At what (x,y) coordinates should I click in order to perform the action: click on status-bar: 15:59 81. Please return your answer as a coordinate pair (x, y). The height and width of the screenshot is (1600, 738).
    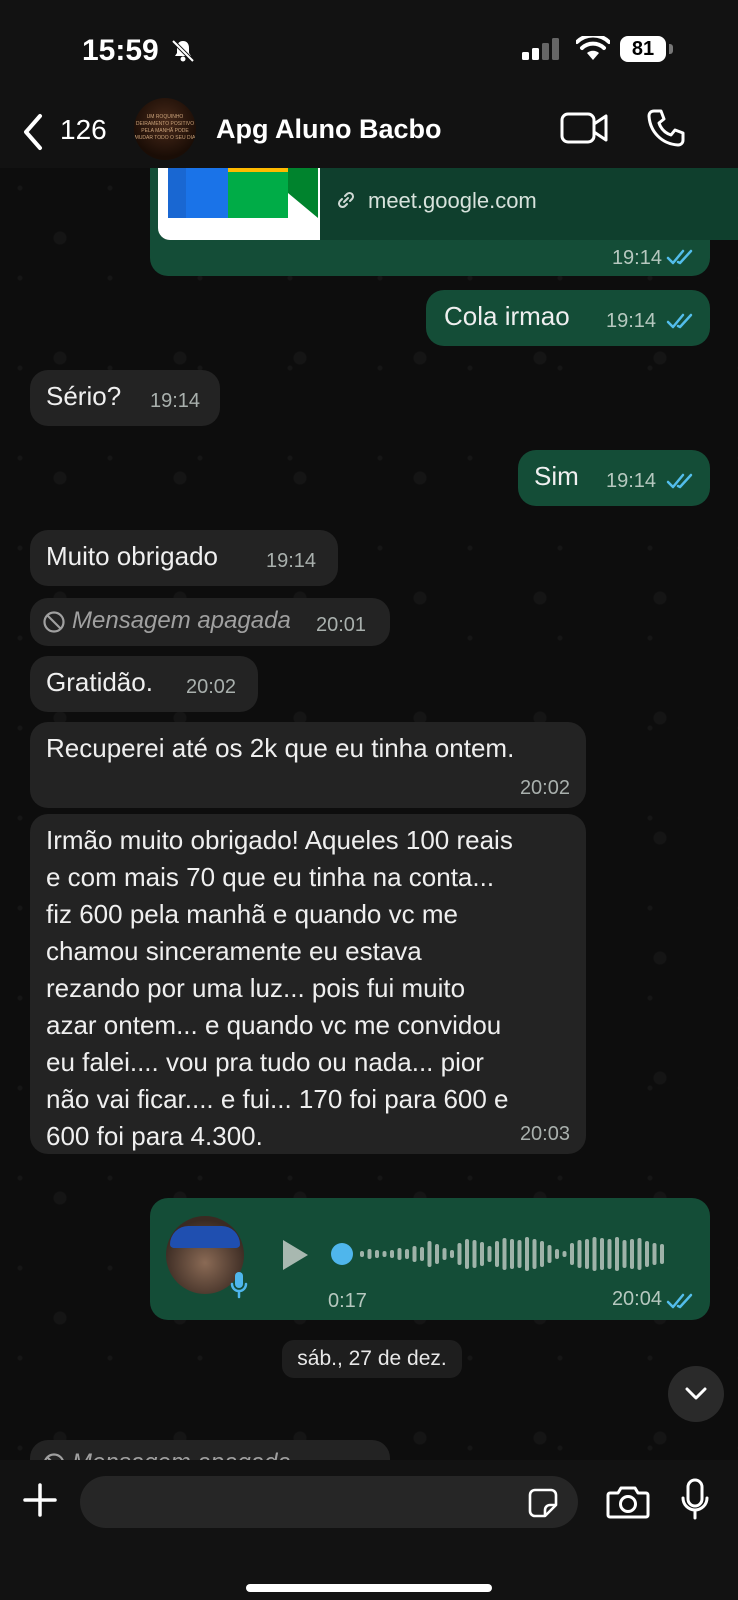
    Looking at the image, I should click on (369, 50).